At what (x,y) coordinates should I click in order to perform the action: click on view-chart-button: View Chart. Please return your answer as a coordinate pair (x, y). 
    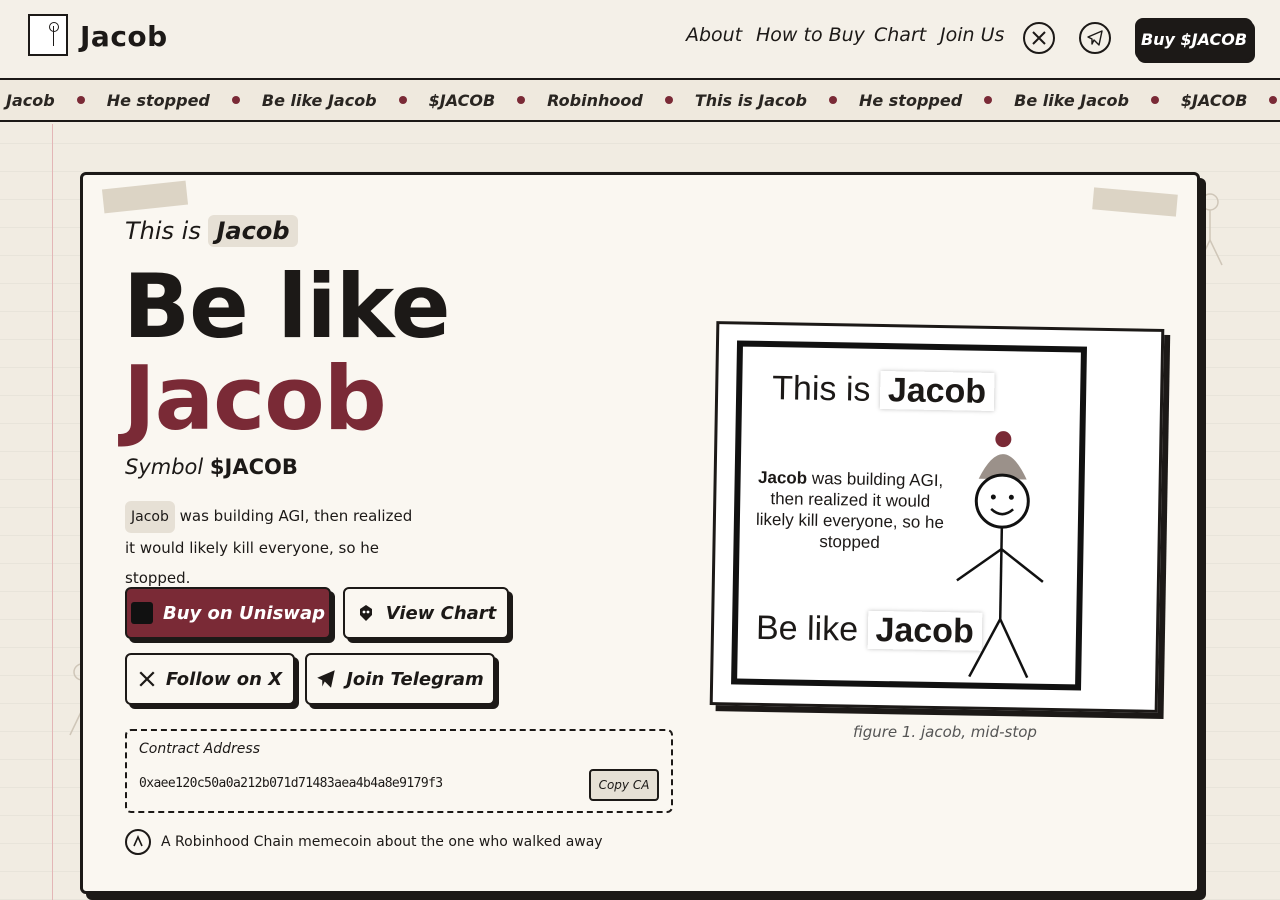
    Looking at the image, I should click on (426, 613).